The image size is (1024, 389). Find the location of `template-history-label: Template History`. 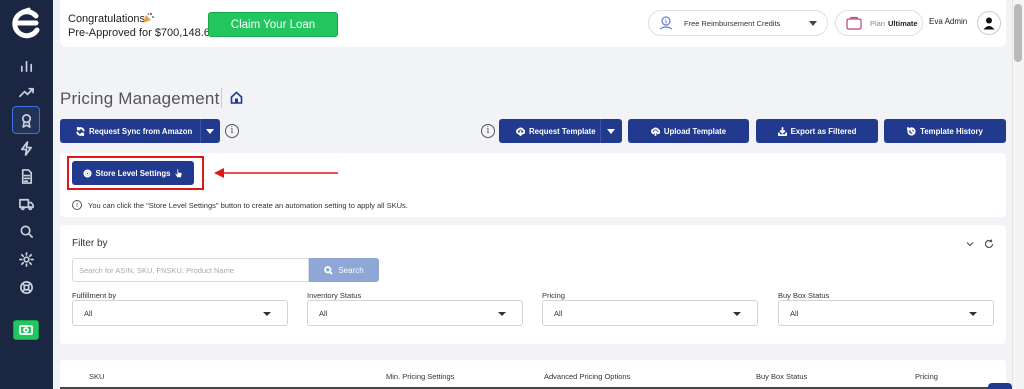

template-history-label: Template History is located at coordinates (951, 131).